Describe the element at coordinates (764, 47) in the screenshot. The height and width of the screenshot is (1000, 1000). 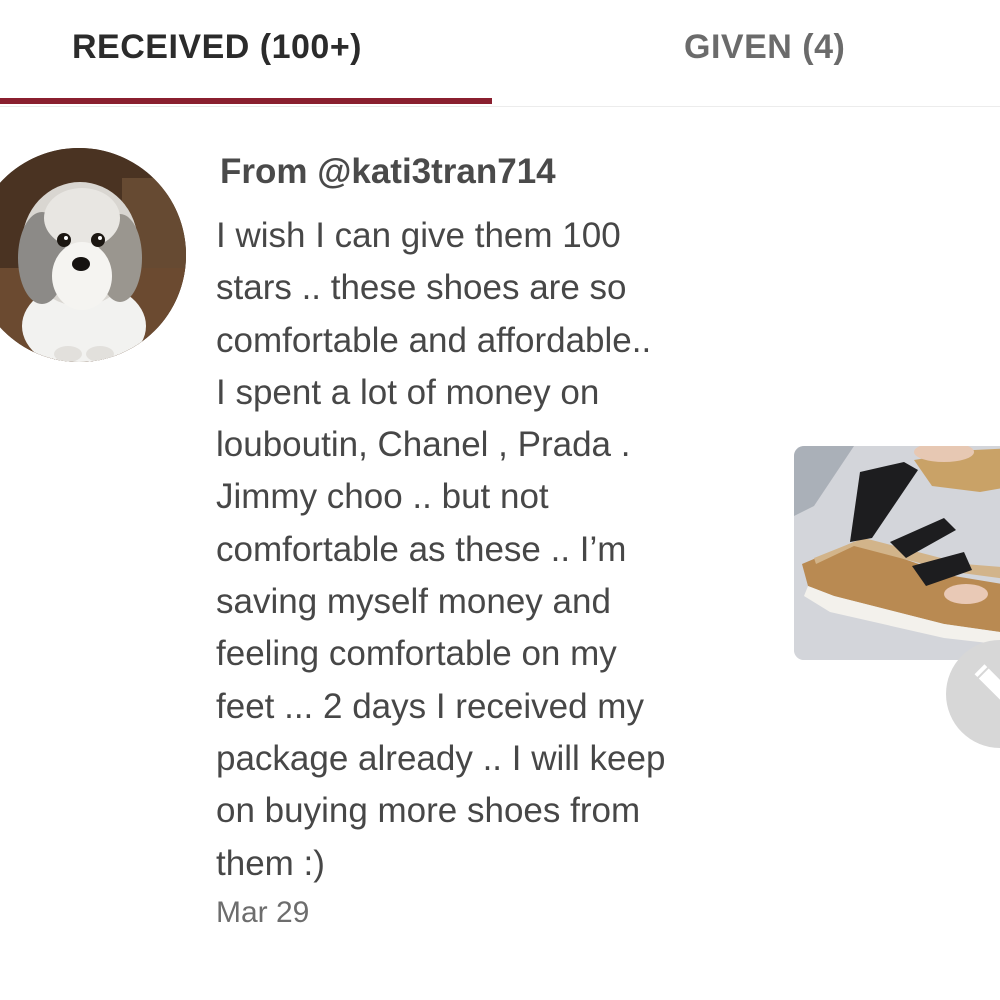
I see `tab-given: GIVEN (4)` at that location.